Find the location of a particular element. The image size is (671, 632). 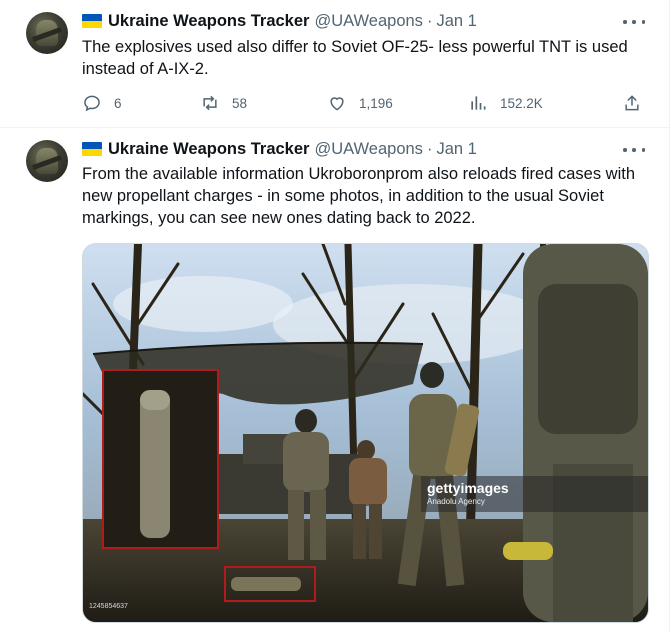

reply-count: 6 is located at coordinates (118, 103).